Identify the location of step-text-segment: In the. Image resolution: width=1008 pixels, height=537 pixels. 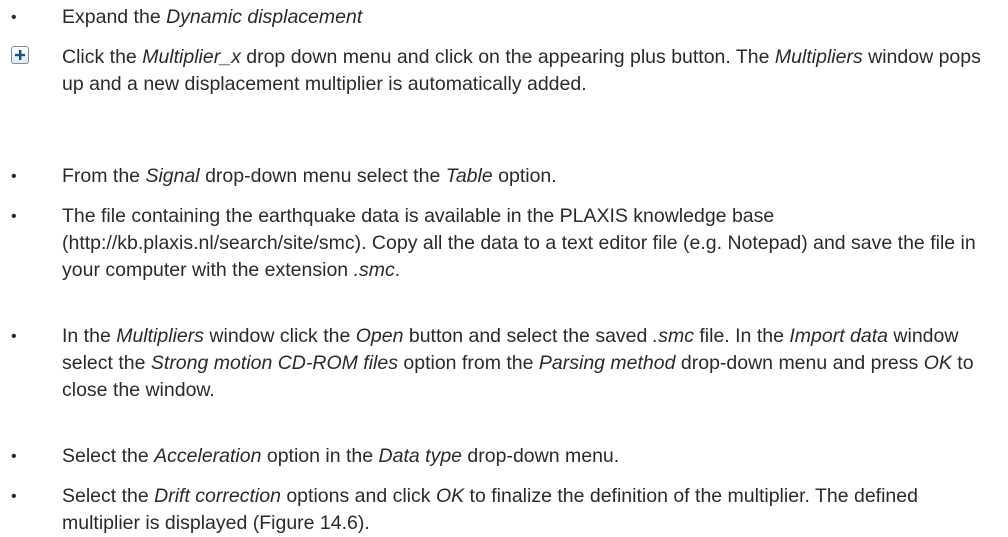
(89, 336).